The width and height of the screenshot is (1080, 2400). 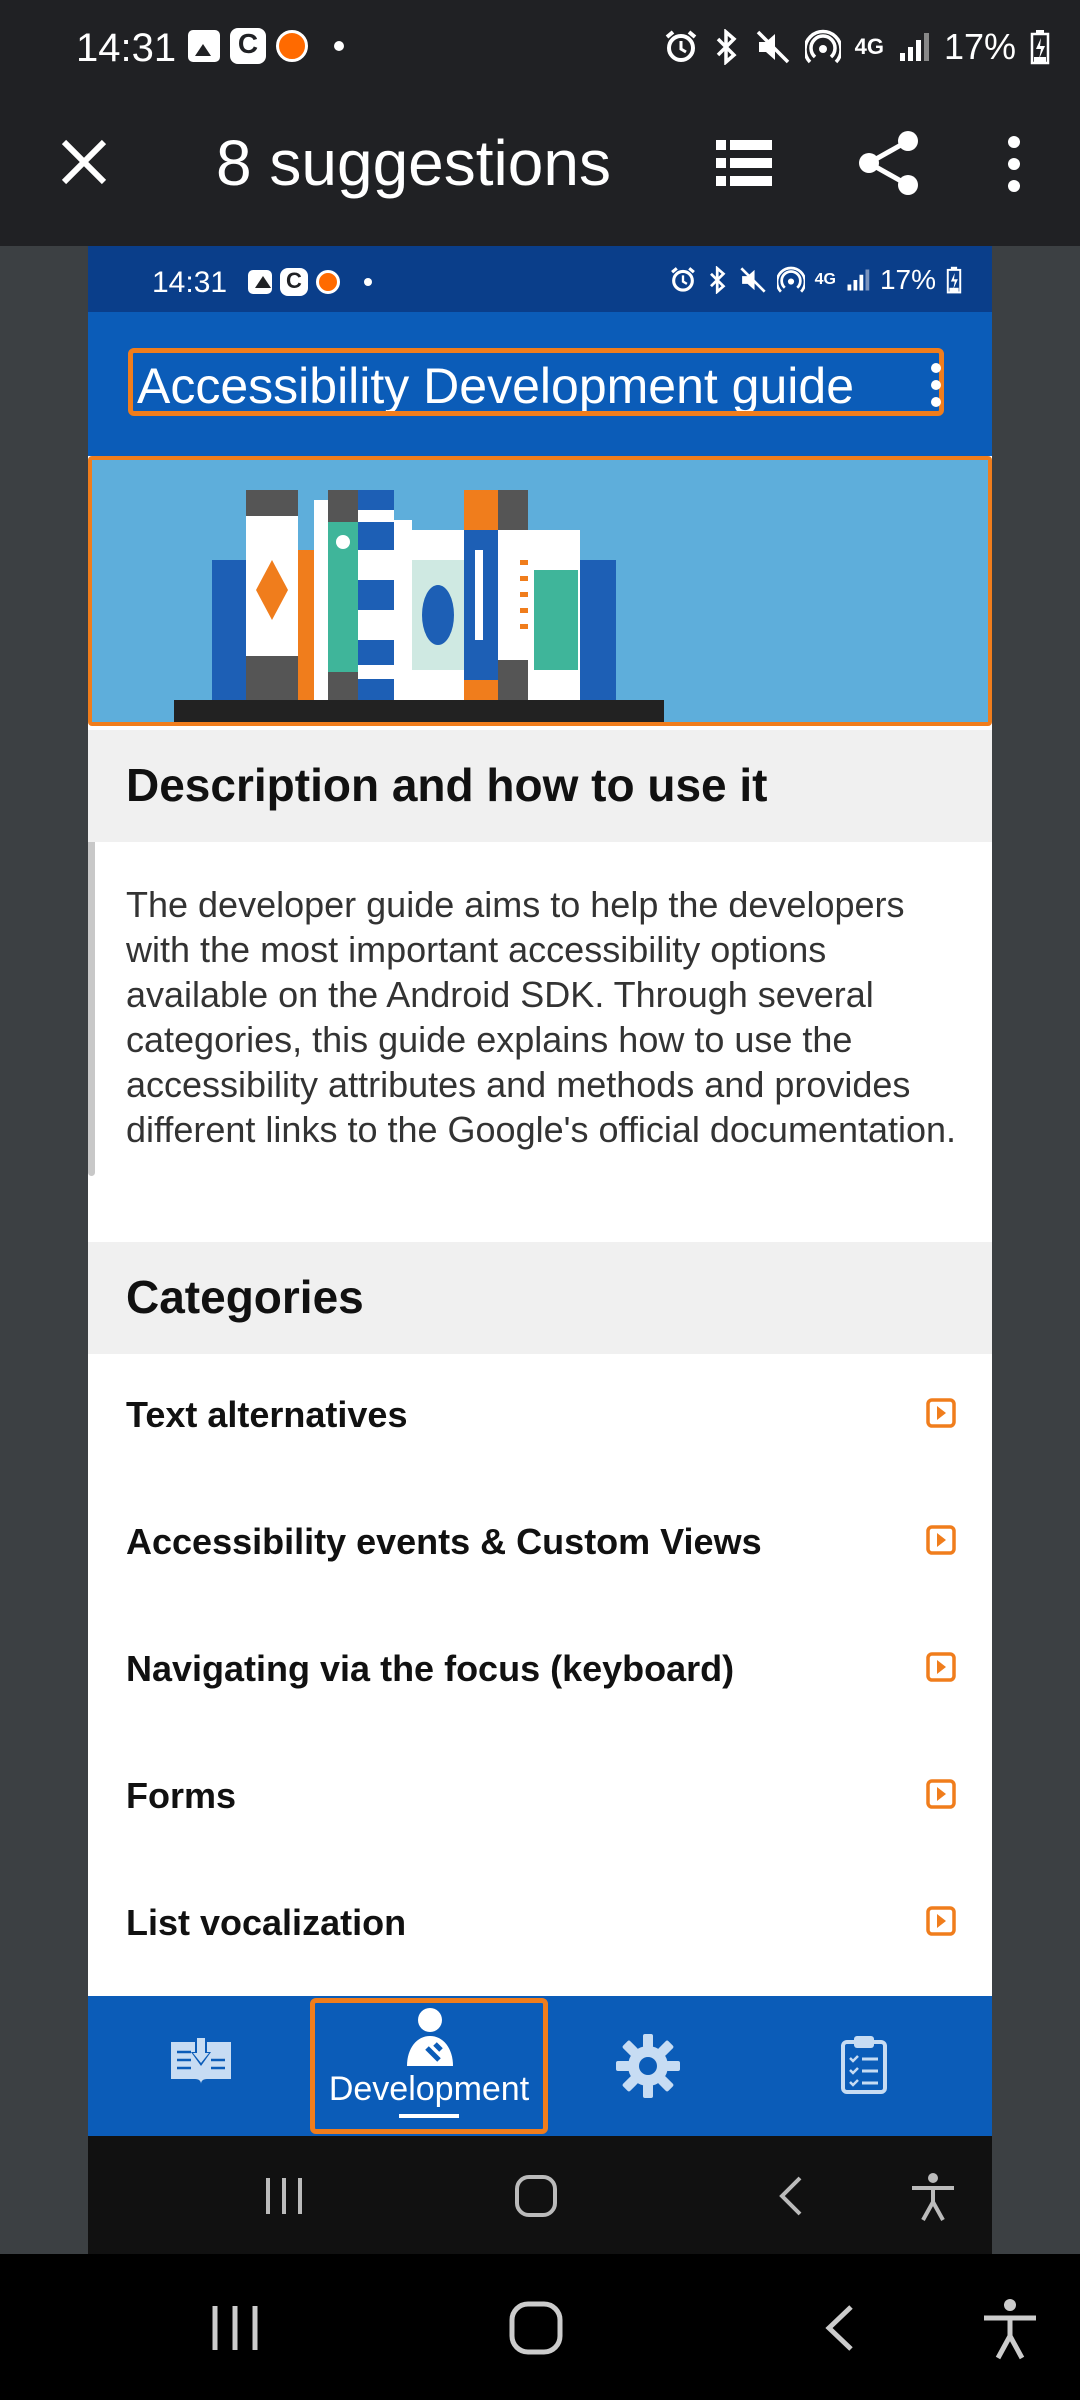 What do you see at coordinates (84, 162) in the screenshot?
I see `close-icon` at bounding box center [84, 162].